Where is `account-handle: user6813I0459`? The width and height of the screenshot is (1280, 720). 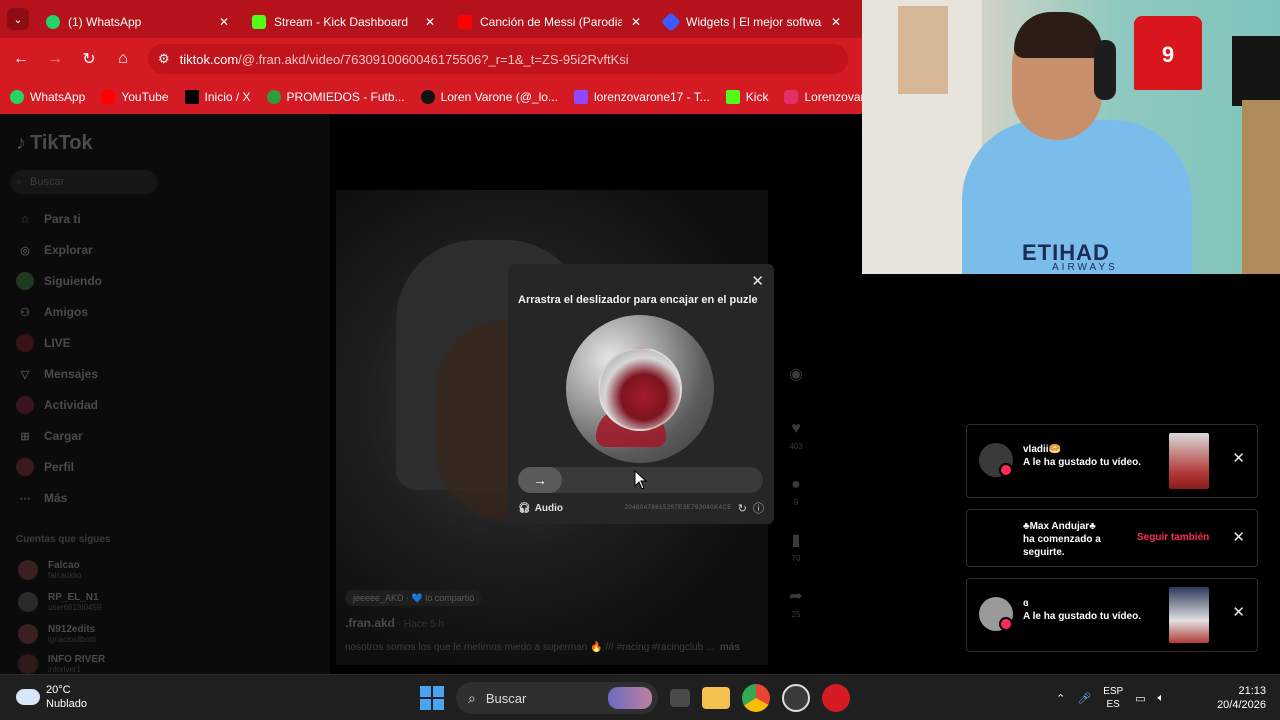 account-handle: user6813I0459 is located at coordinates (75, 607).